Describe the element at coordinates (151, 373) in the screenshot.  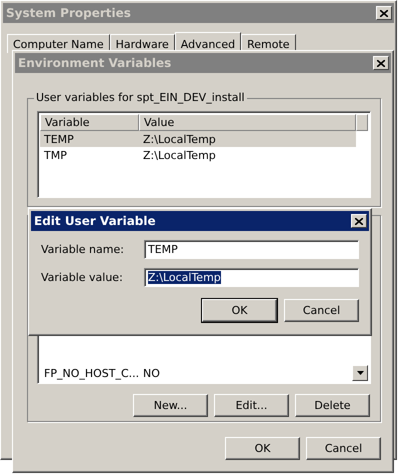
I see `variable-value-cell-text: NO` at that location.